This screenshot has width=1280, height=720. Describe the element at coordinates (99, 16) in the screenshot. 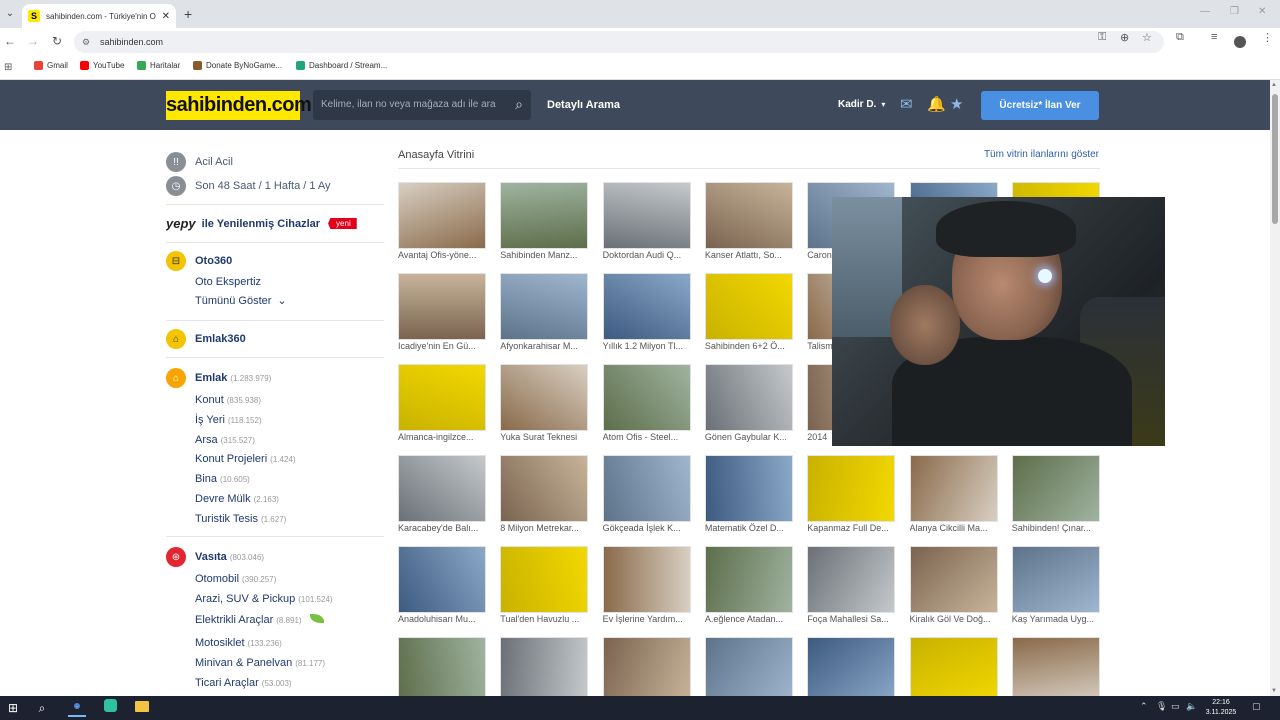

I see `browser-tab: S sahibinden.com - Türkiye'nin O ✕` at that location.